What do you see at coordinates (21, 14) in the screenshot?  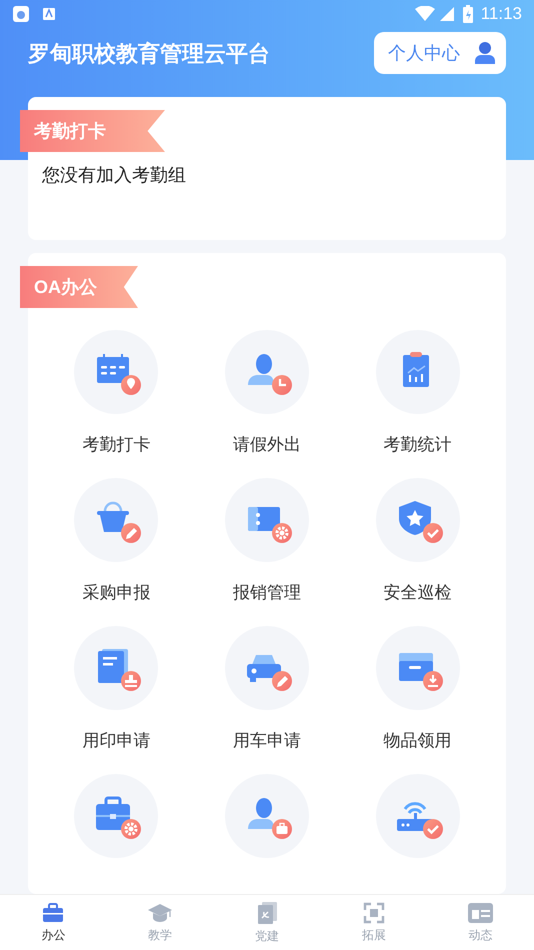 I see `app-notification-icon` at bounding box center [21, 14].